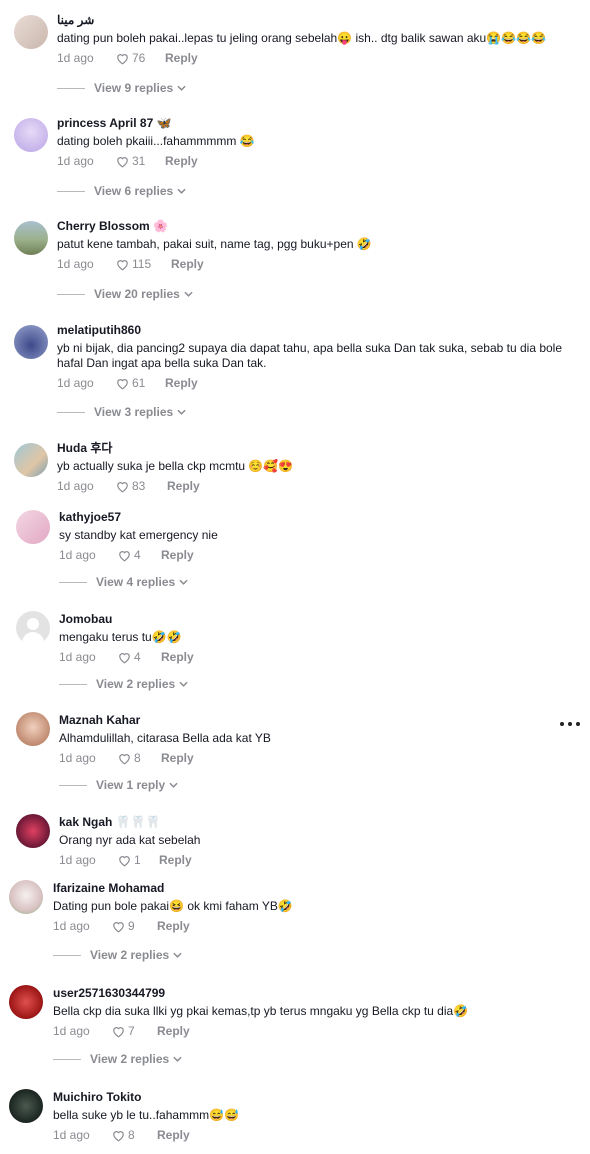  I want to click on like-count: 9, so click(131, 926).